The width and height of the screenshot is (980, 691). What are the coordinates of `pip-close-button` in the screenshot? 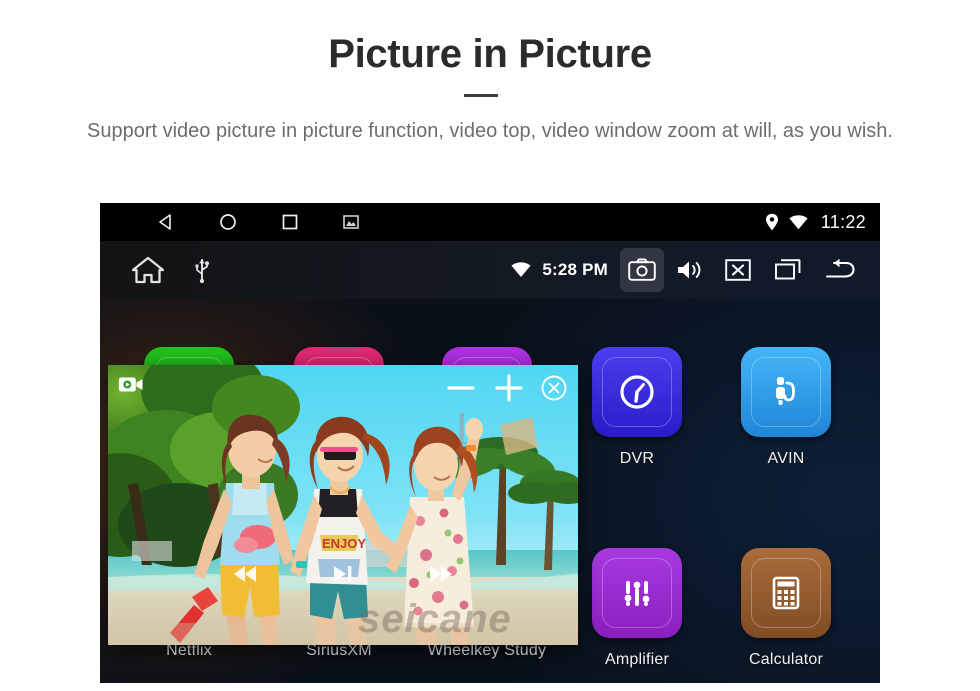 It's located at (554, 388).